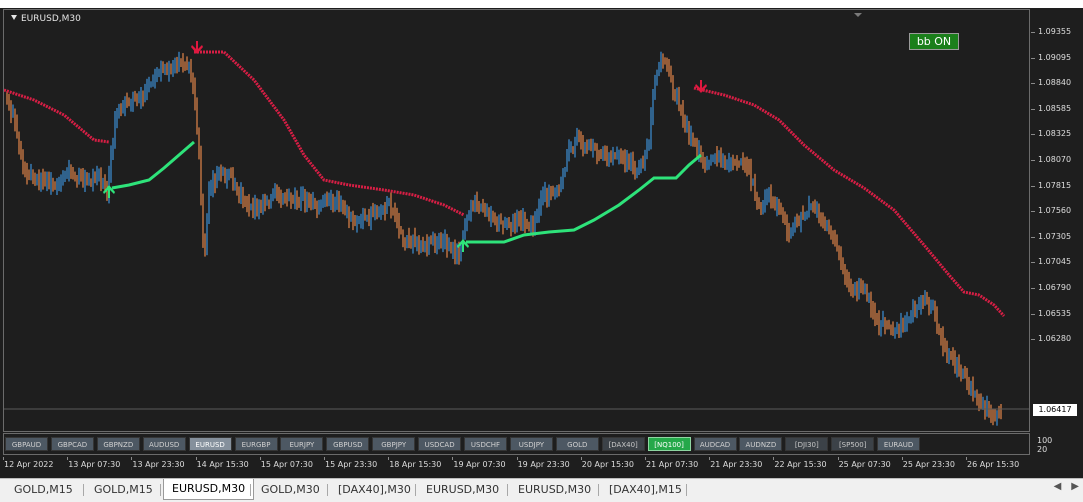 This screenshot has width=1083, height=502. What do you see at coordinates (993, 464) in the screenshot?
I see `time-axis-label: 26 Apr 15:30` at bounding box center [993, 464].